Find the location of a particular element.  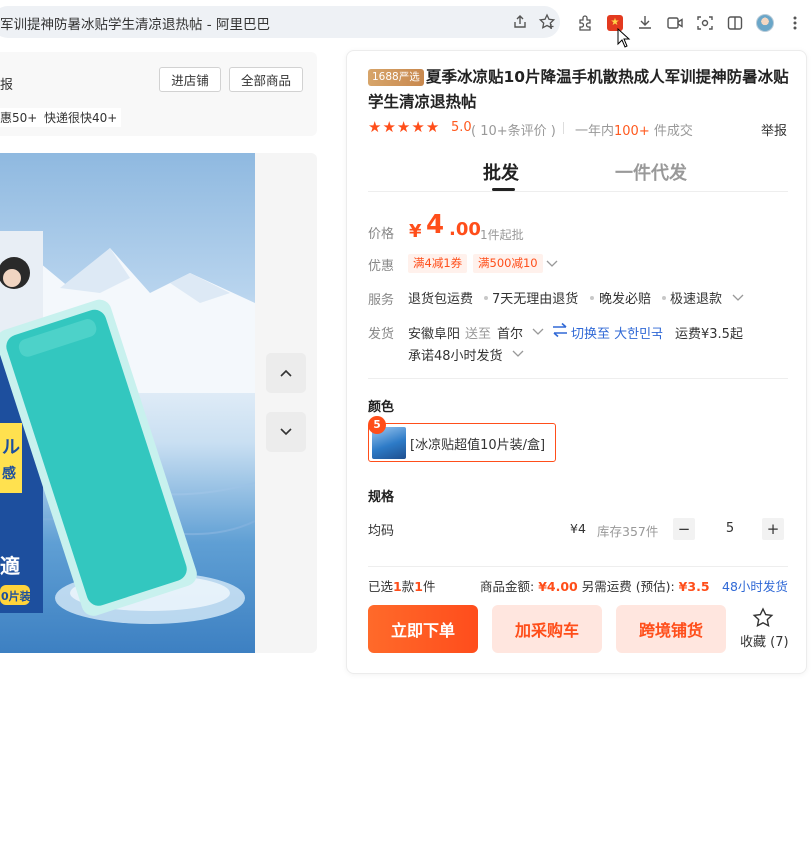

switch-arrows-icon is located at coordinates (560, 330).